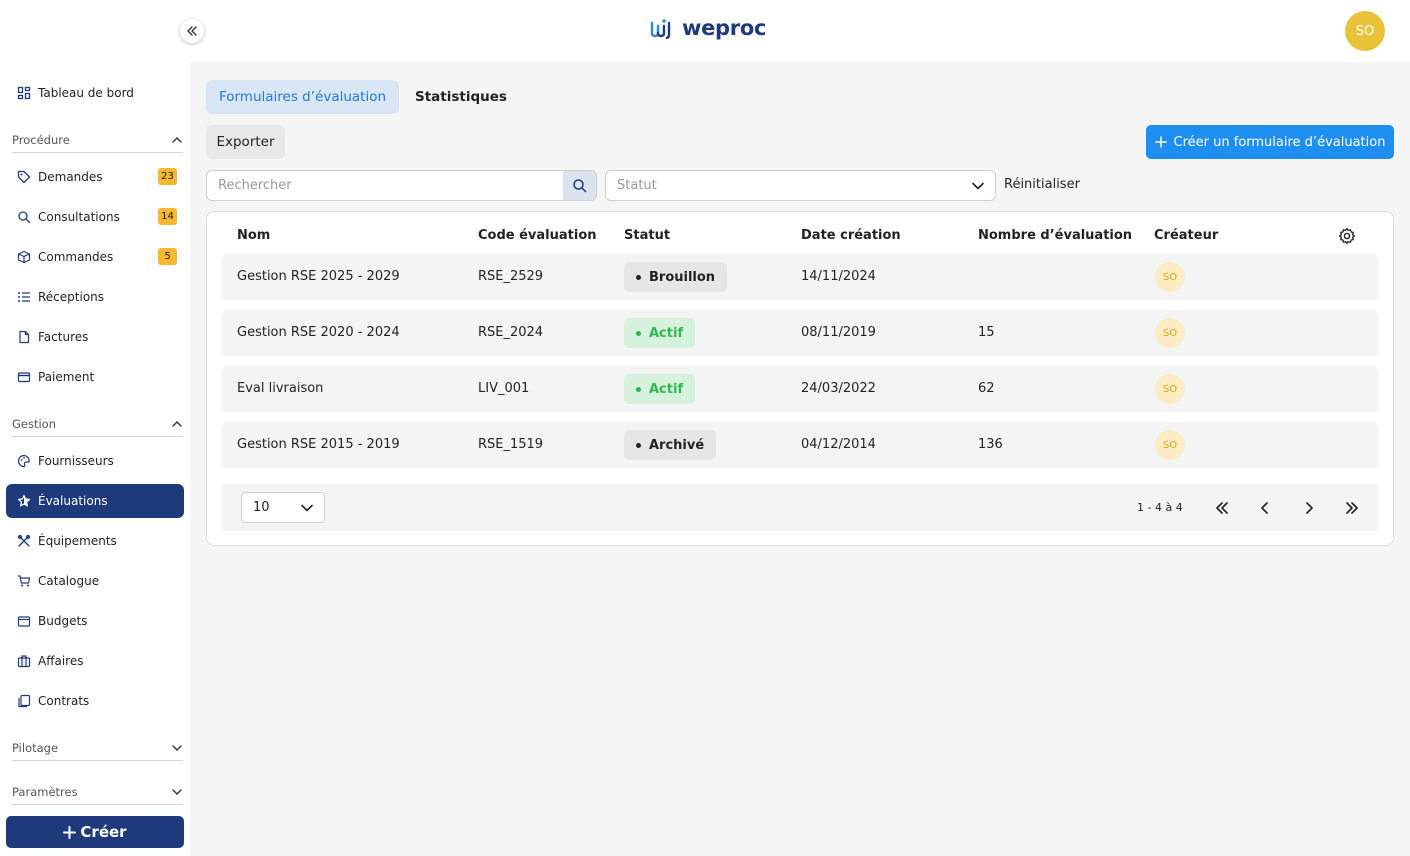  What do you see at coordinates (24, 540) in the screenshot?
I see `tools-icon` at bounding box center [24, 540].